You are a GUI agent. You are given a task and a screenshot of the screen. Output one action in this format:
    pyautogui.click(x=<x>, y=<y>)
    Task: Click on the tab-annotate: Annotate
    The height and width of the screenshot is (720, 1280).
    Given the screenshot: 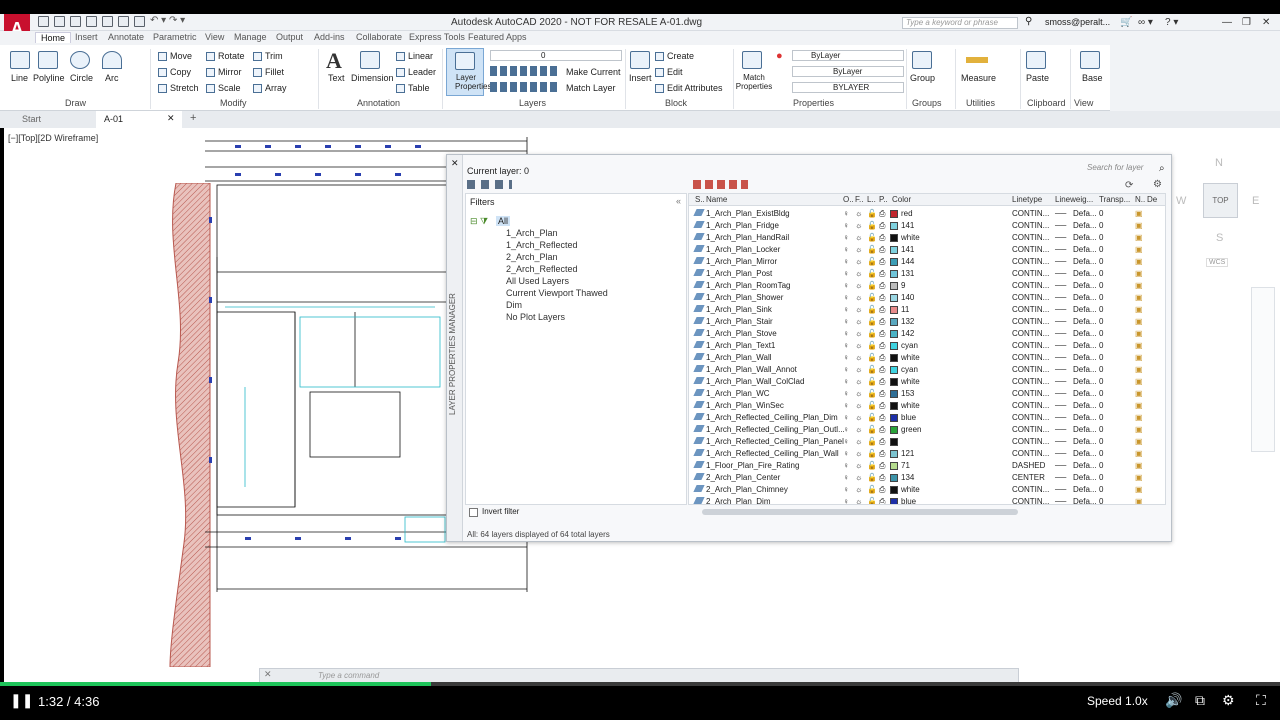 What is the action you would take?
    pyautogui.click(x=126, y=37)
    